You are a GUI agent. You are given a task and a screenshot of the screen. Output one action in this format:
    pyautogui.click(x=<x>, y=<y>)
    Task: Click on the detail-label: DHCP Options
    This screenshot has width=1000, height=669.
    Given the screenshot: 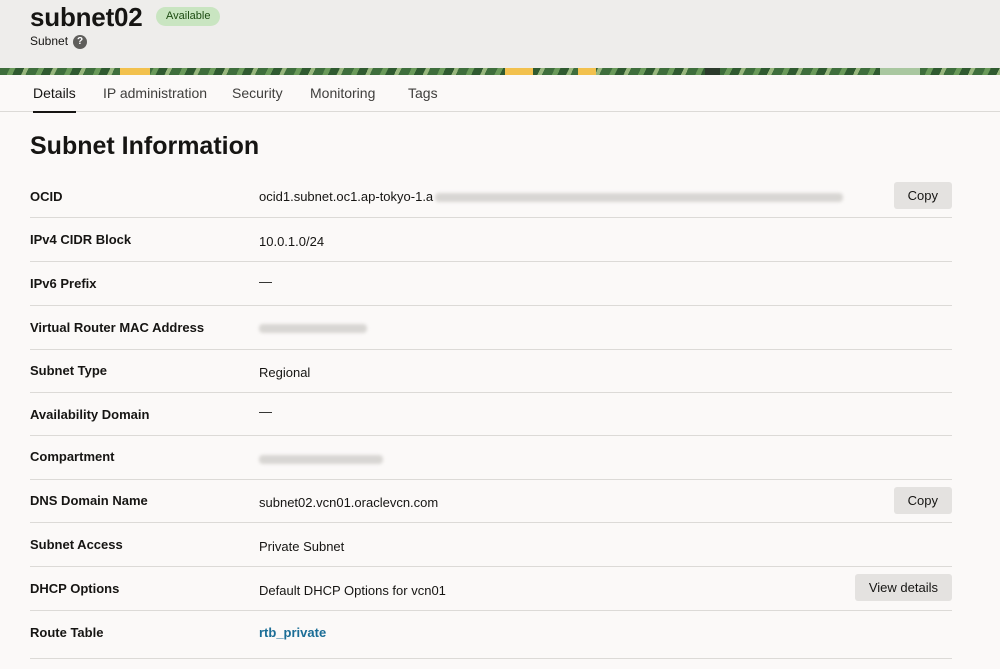 What is the action you would take?
    pyautogui.click(x=75, y=588)
    